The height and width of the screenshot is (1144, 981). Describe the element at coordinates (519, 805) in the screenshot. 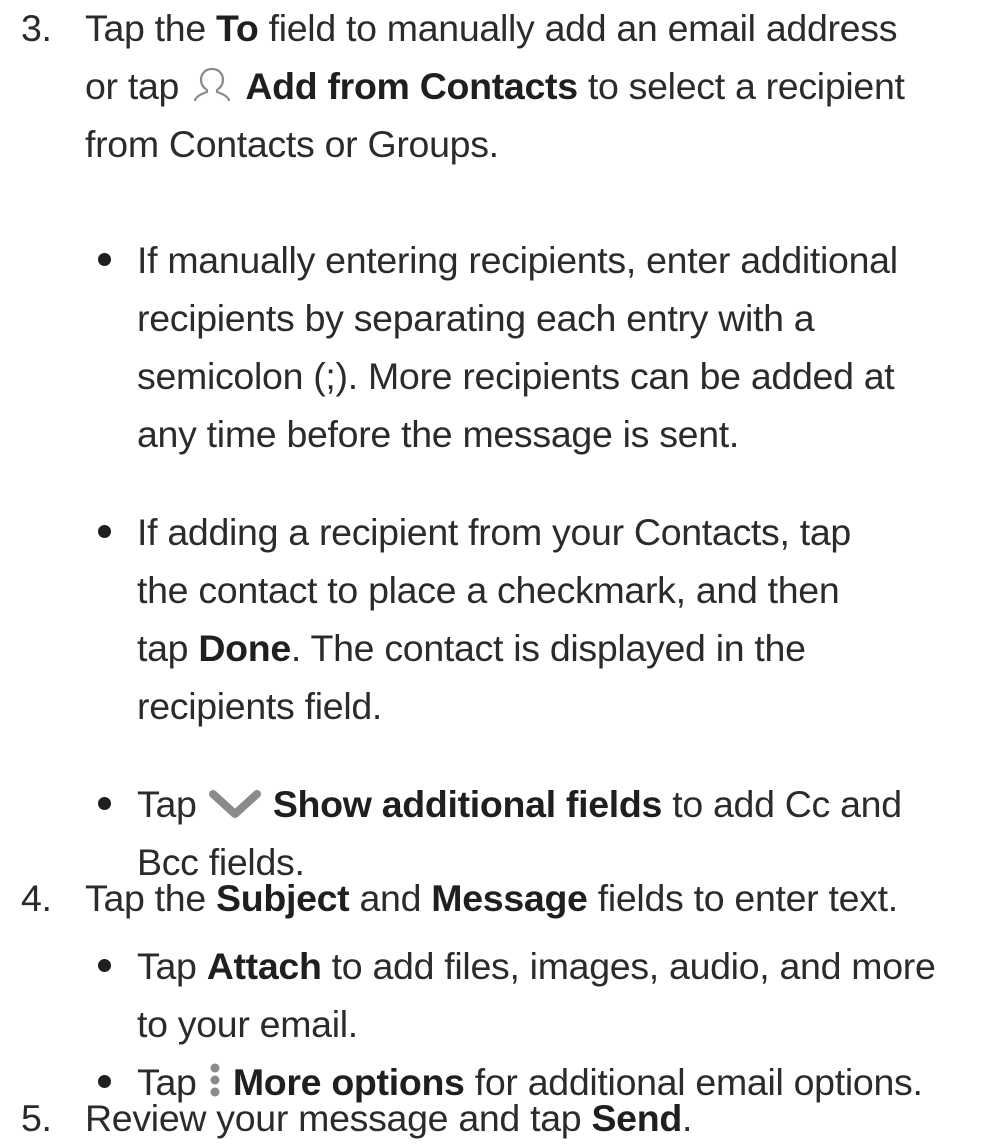

I see `bullet-text-line: Tap Show additional fields to add Cc and` at that location.